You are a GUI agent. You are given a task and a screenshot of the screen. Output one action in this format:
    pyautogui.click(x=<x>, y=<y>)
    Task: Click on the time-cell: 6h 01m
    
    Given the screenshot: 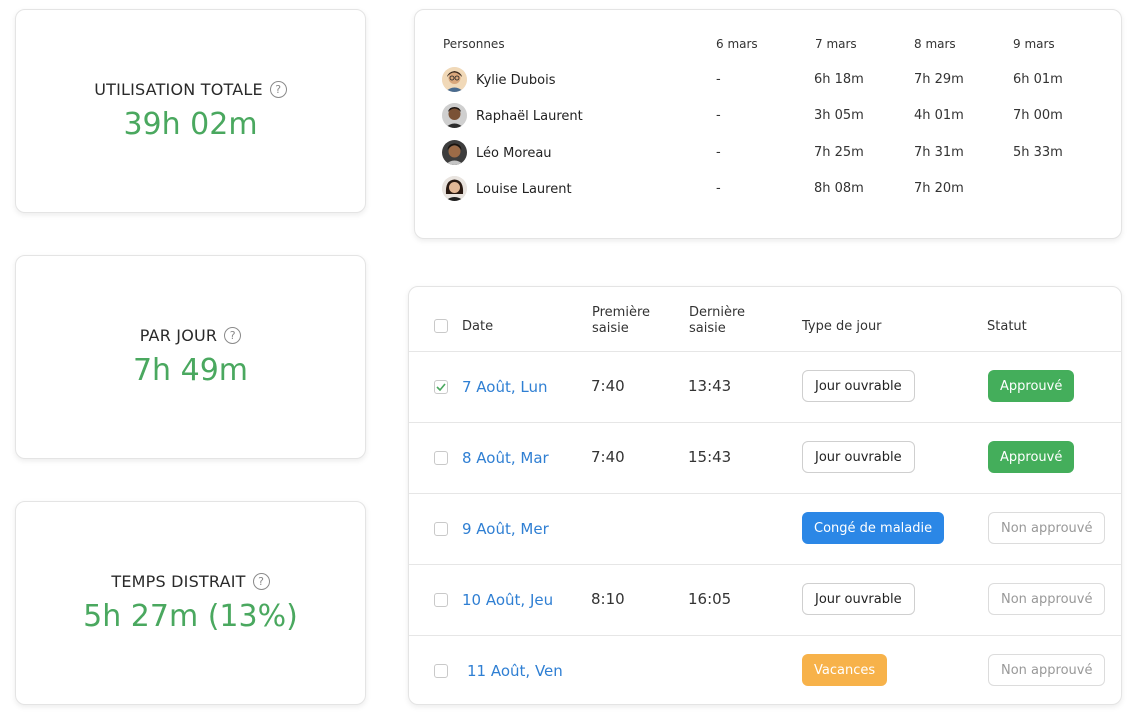 What is the action you would take?
    pyautogui.click(x=1038, y=79)
    